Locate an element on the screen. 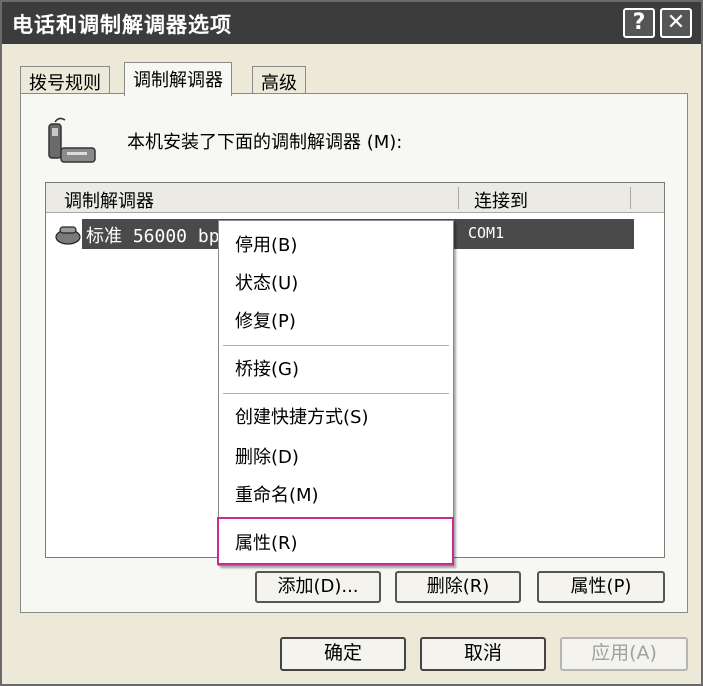 This screenshot has height=686, width=703. list-header: 调制解调器 连接到 is located at coordinates (355, 198).